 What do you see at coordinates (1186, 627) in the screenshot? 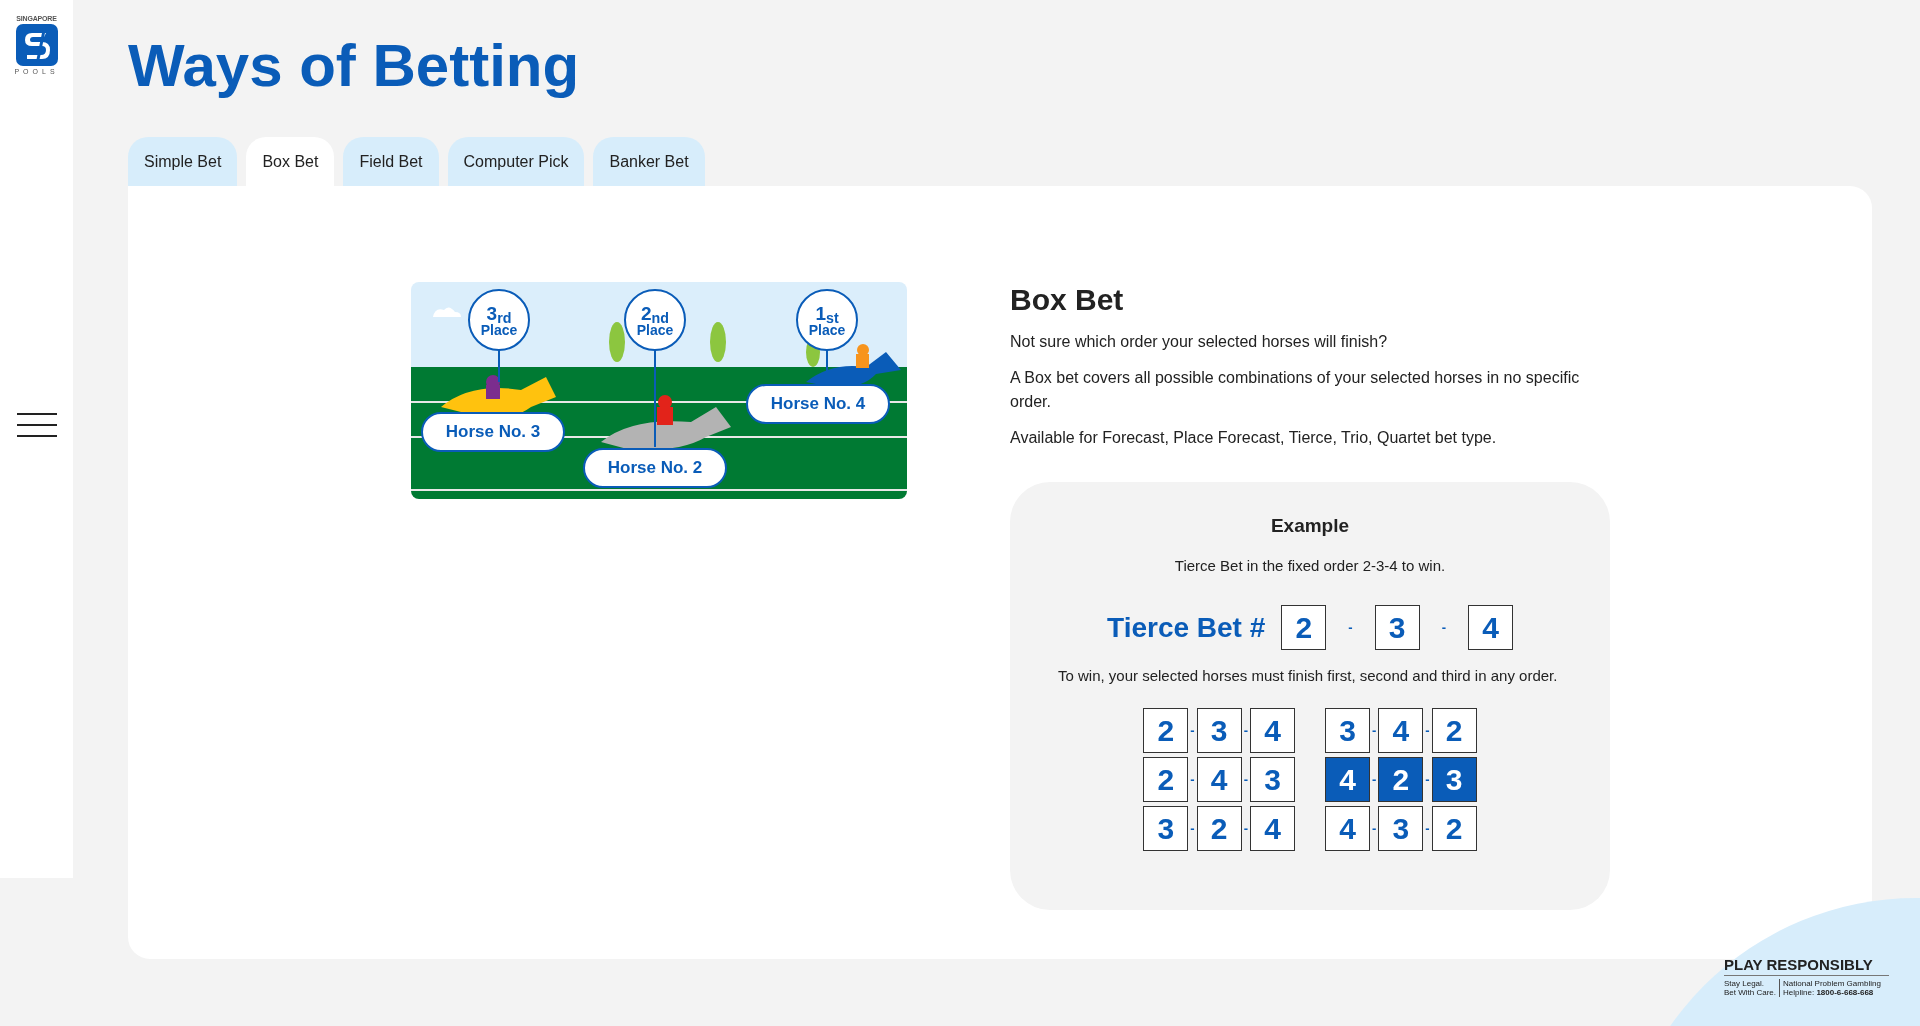
I see `bet-label: Tierce Bet #` at bounding box center [1186, 627].